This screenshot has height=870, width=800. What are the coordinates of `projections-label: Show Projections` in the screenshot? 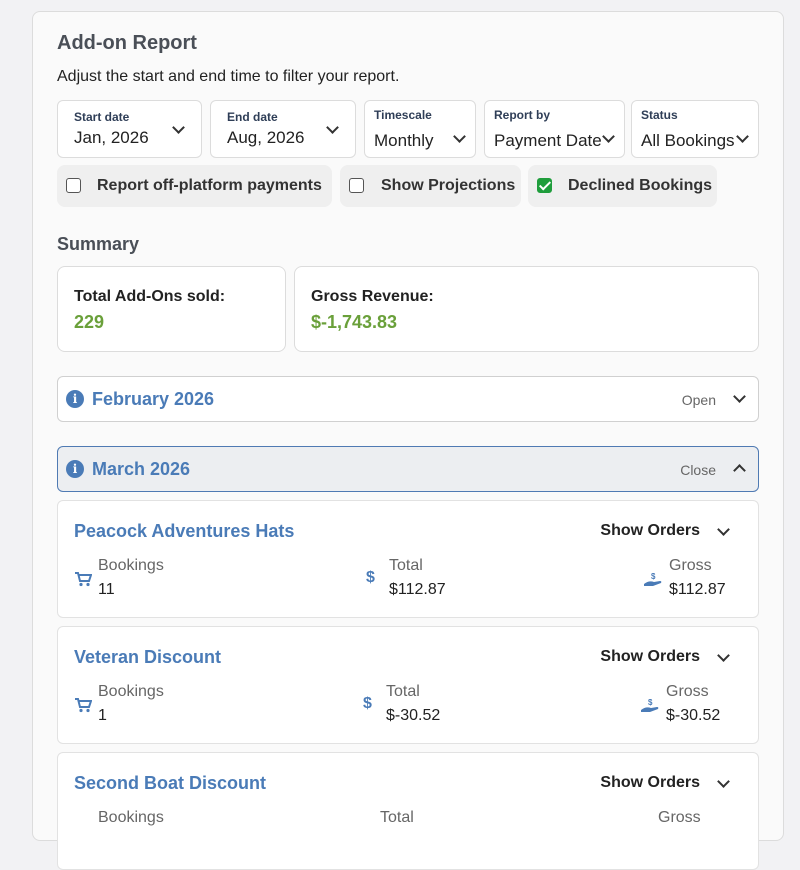 It's located at (448, 185).